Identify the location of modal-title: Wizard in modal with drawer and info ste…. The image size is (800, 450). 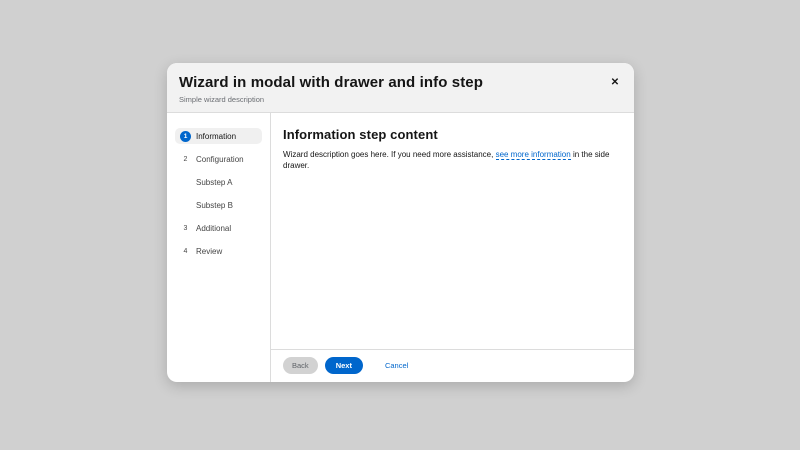
(331, 82).